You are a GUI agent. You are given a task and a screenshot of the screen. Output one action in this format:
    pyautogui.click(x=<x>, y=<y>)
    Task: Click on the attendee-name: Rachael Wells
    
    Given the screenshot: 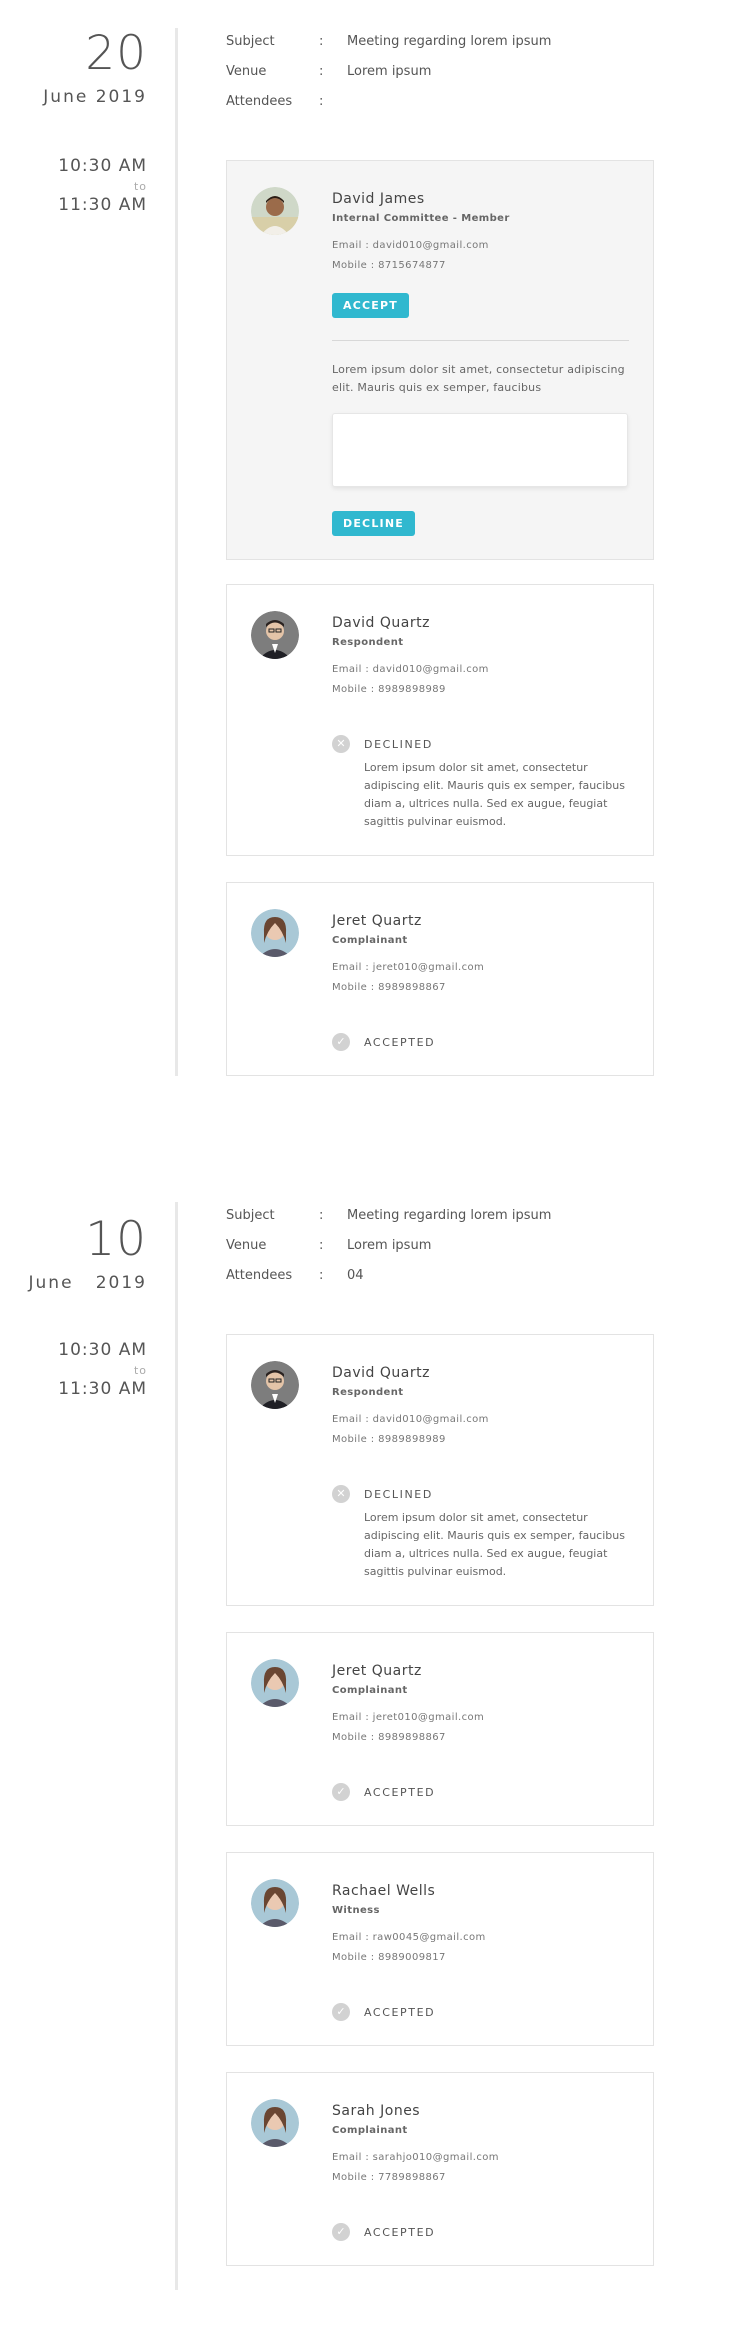 What is the action you would take?
    pyautogui.click(x=384, y=1891)
    